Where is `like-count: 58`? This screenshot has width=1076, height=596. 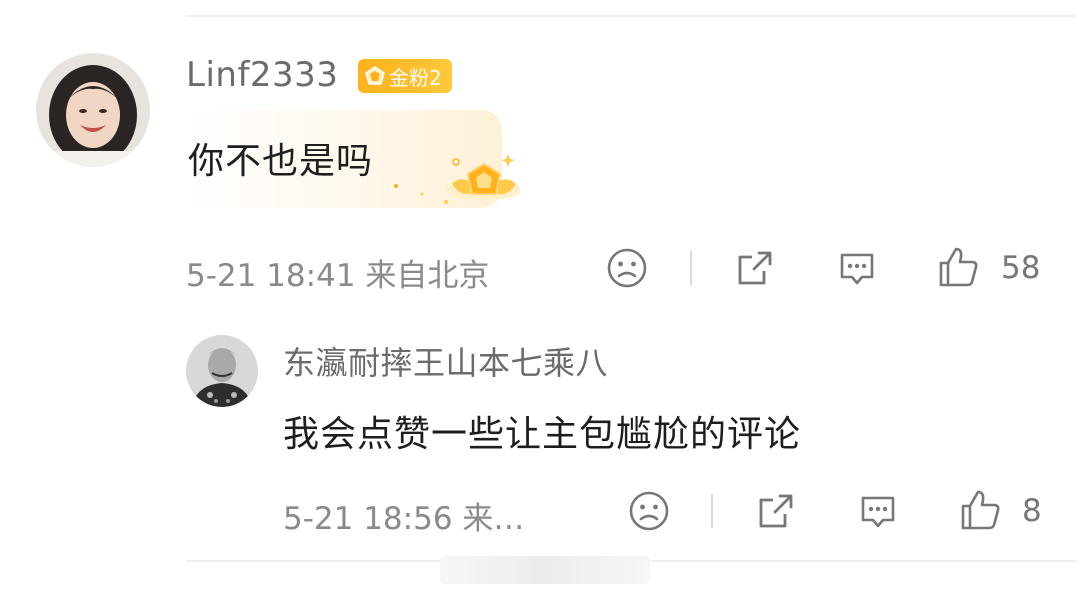
like-count: 58 is located at coordinates (1021, 268).